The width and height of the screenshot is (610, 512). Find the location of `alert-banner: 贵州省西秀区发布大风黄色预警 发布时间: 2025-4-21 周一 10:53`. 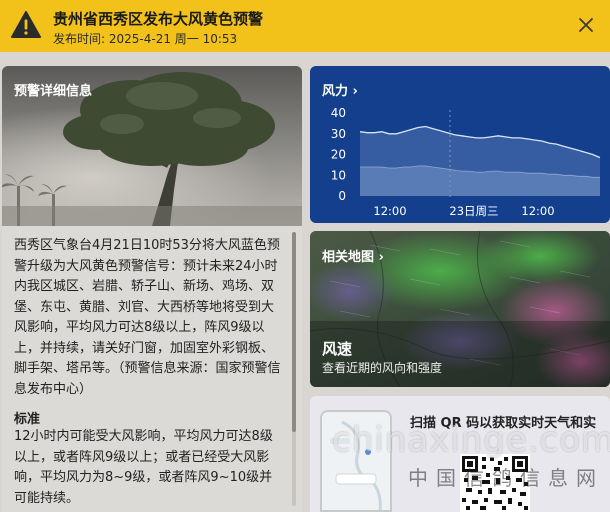

alert-banner: 贵州省西秀区发布大风黄色预警 发布时间: 2025-4-21 周一 10:53 is located at coordinates (305, 26).